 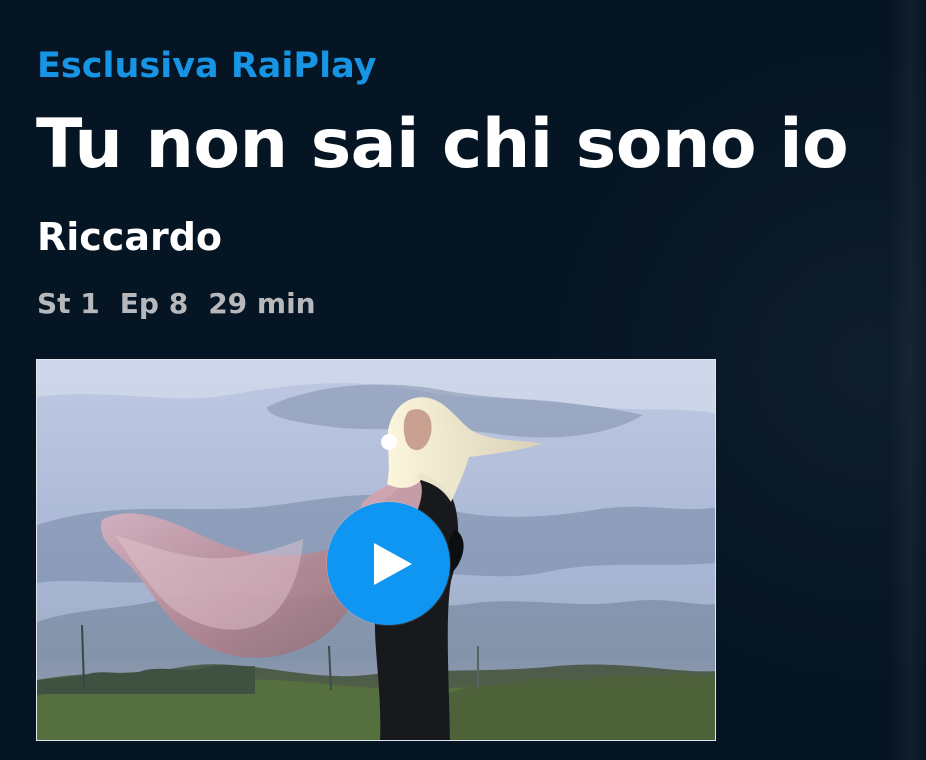 I want to click on exclusive-label: Esclusiva RaiPlay, so click(x=207, y=66).